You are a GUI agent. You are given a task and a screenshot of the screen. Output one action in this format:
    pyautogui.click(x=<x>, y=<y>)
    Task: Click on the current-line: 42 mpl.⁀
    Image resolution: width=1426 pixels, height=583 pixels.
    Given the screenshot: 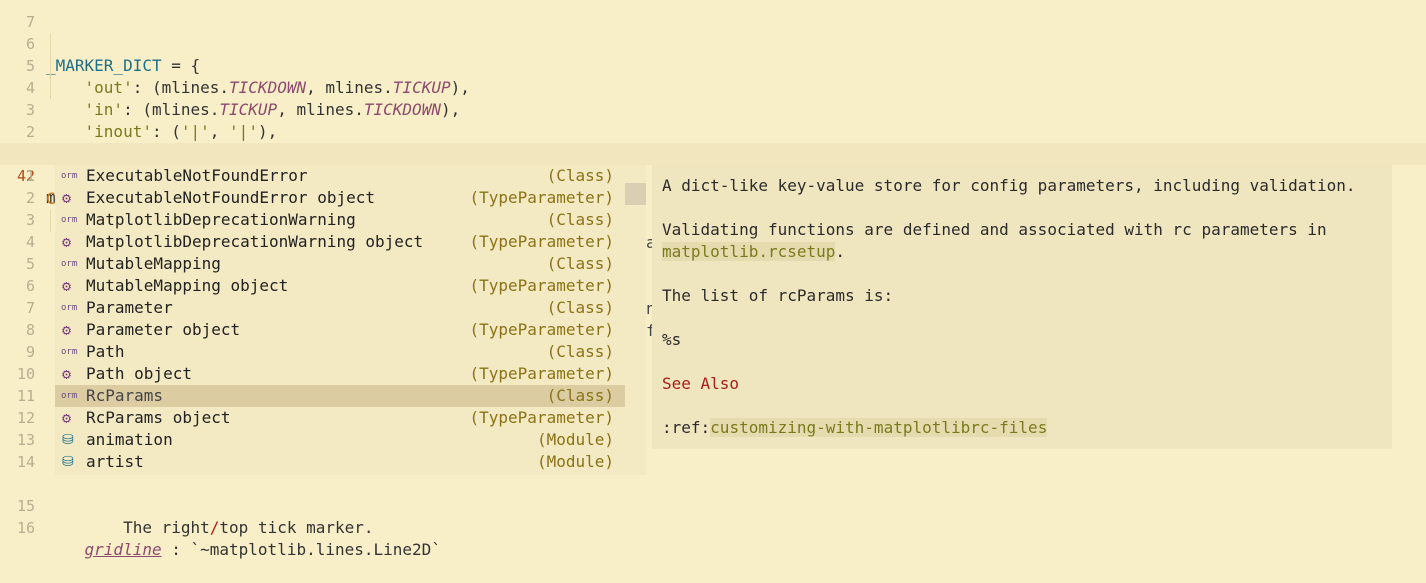 What is the action you would take?
    pyautogui.click(x=713, y=175)
    